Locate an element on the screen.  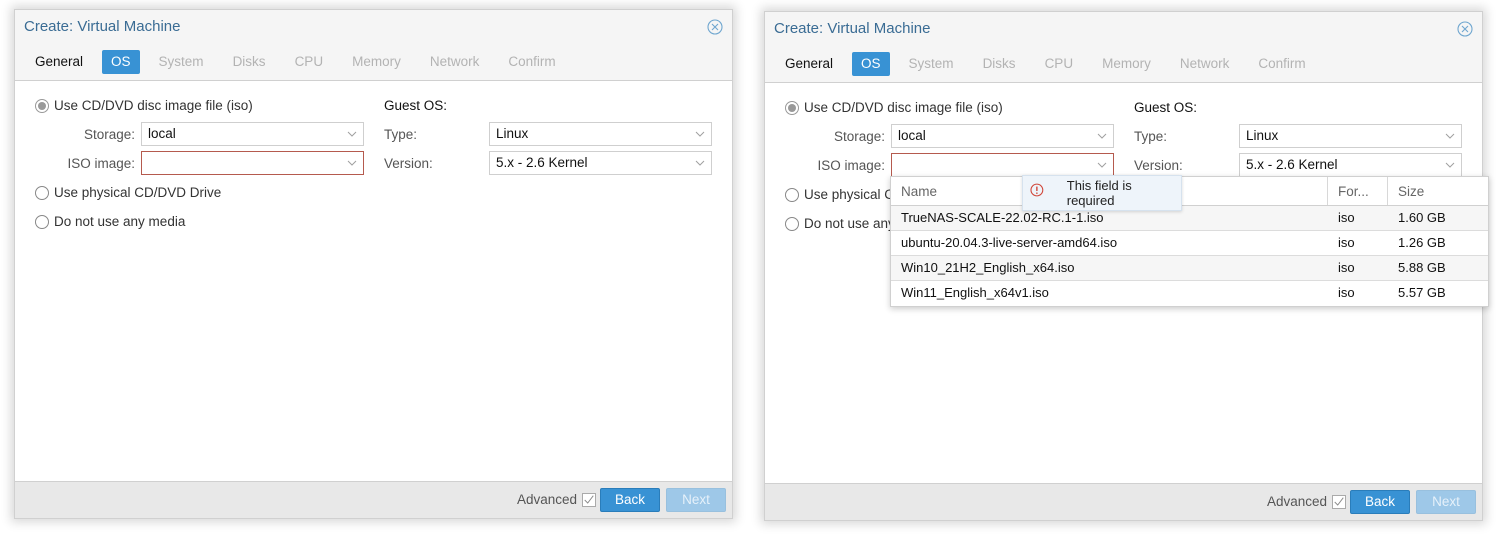
iso-size: 5.88 GB is located at coordinates (1422, 267).